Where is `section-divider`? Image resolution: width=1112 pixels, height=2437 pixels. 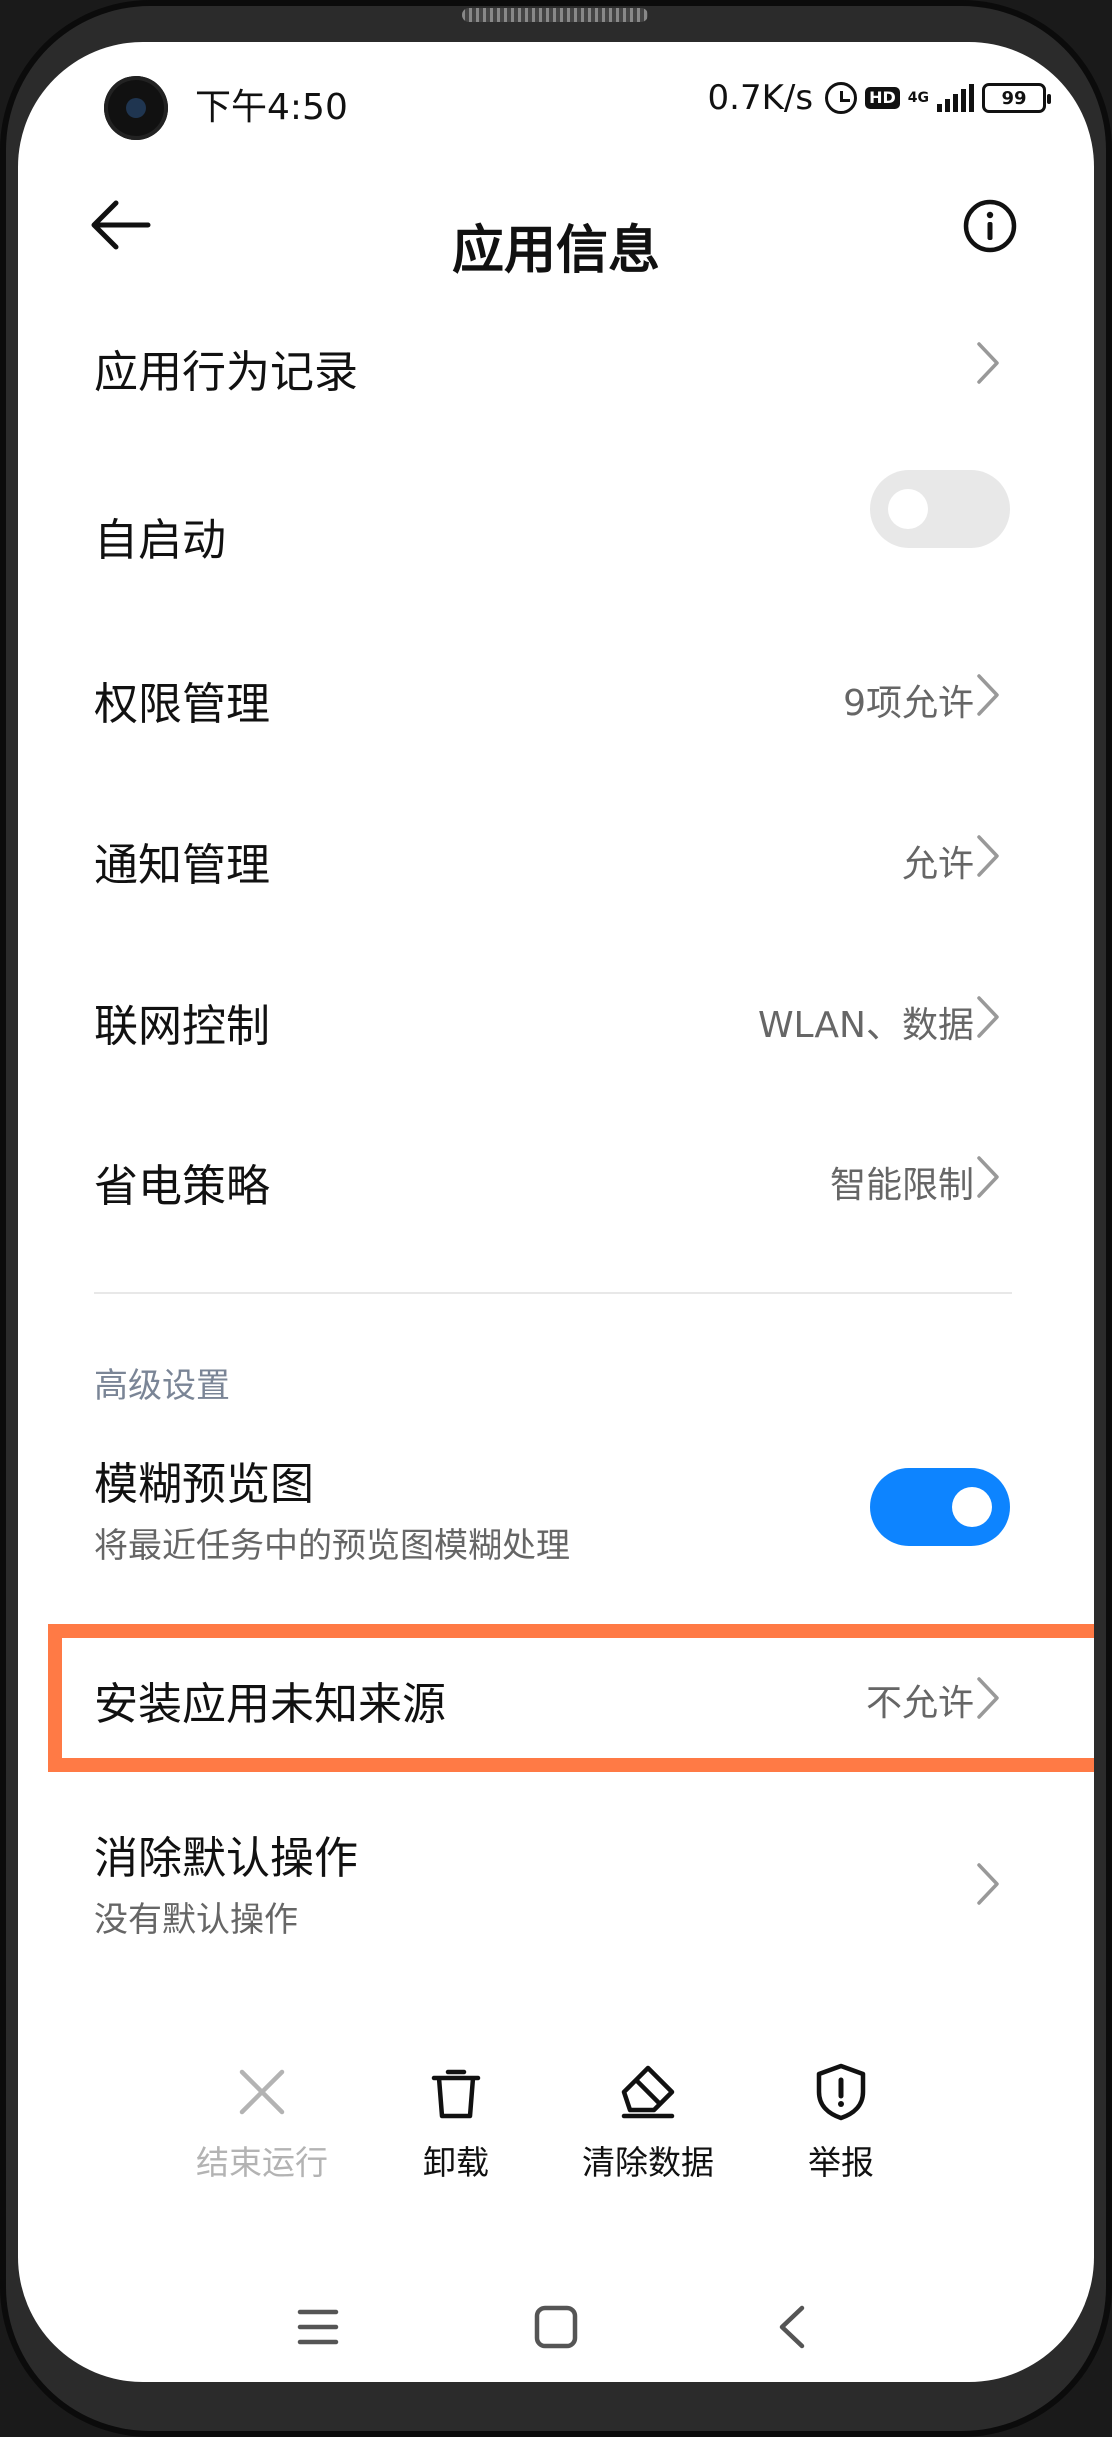 section-divider is located at coordinates (553, 1293).